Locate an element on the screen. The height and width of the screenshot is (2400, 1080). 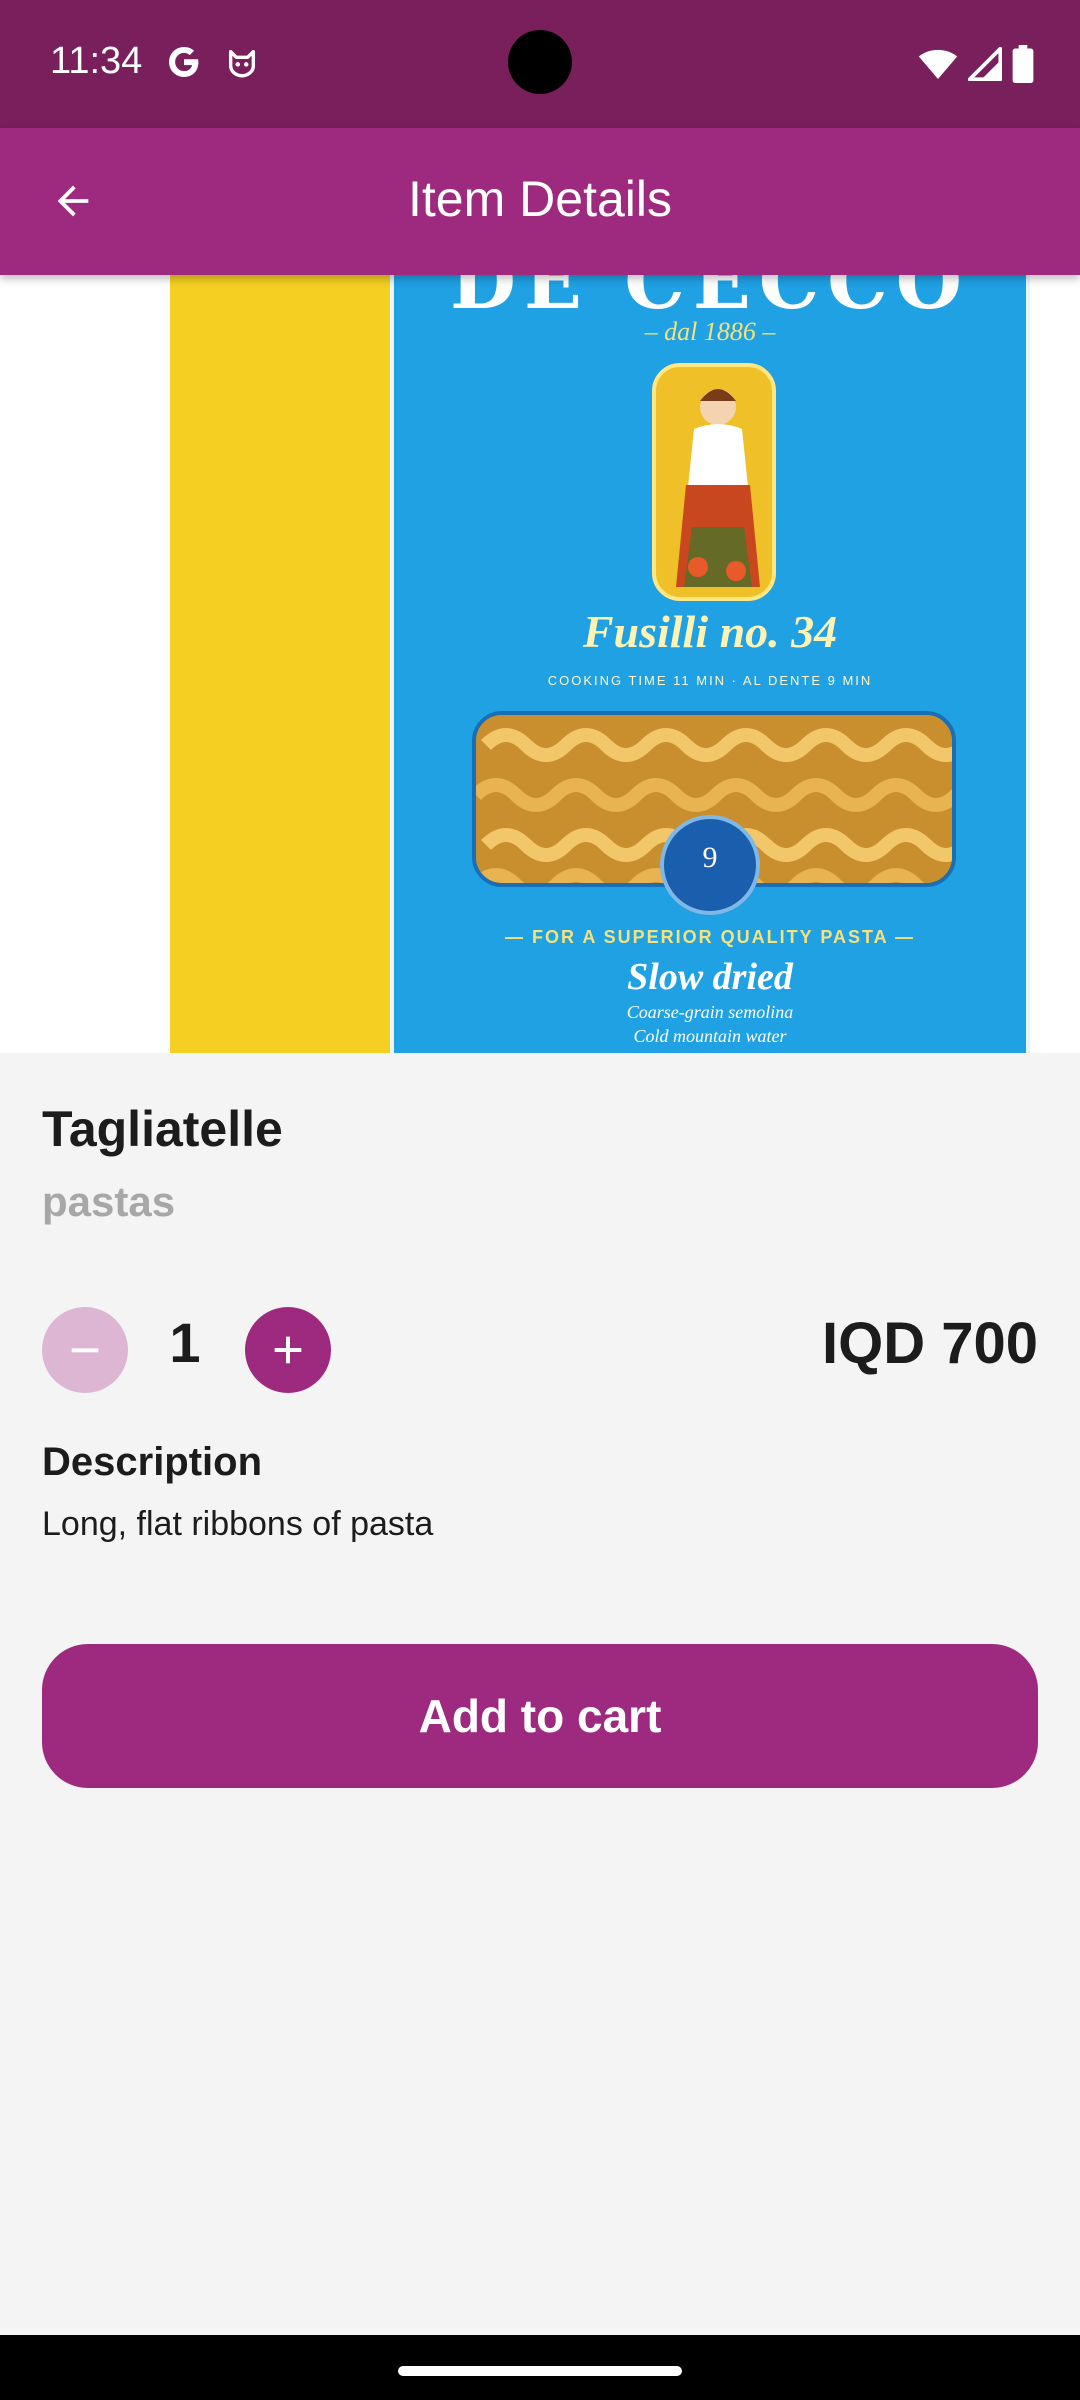
front-camera is located at coordinates (540, 62).